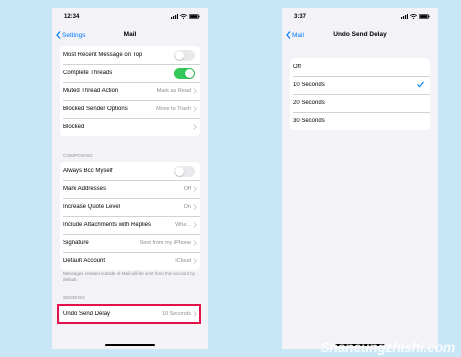 Image resolution: width=461 pixels, height=357 pixels. I want to click on row-label: Always Bcc Myself, so click(88, 171).